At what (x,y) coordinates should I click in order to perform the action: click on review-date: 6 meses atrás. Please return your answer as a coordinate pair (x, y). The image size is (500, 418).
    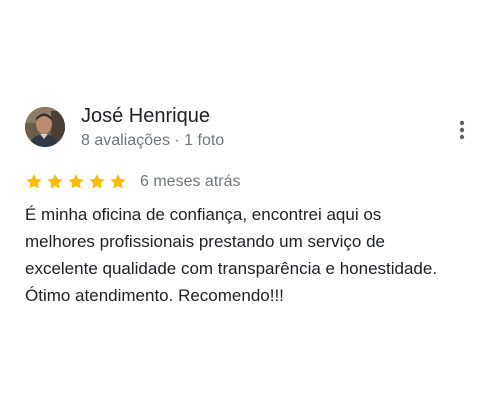
    Looking at the image, I should click on (190, 181).